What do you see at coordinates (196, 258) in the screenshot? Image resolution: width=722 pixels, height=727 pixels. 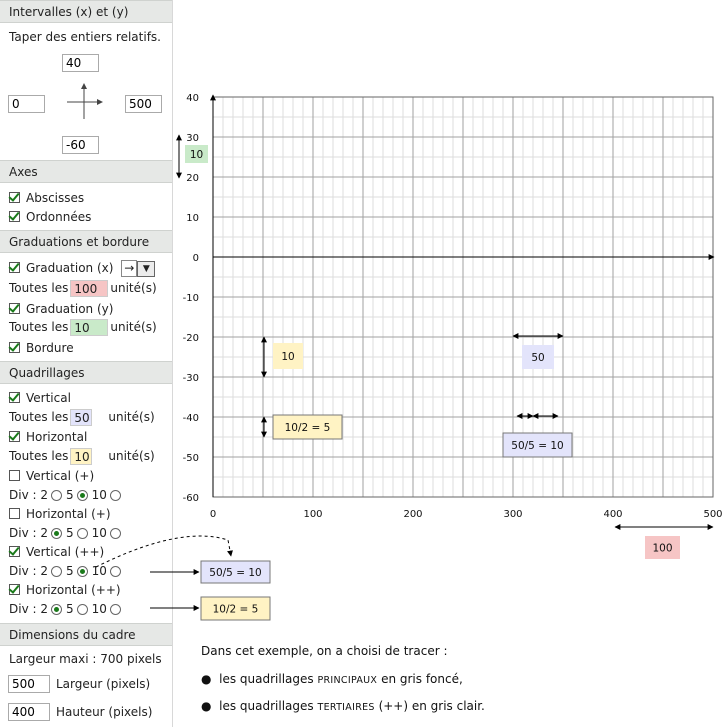 I see `y-tick-label: 0` at bounding box center [196, 258].